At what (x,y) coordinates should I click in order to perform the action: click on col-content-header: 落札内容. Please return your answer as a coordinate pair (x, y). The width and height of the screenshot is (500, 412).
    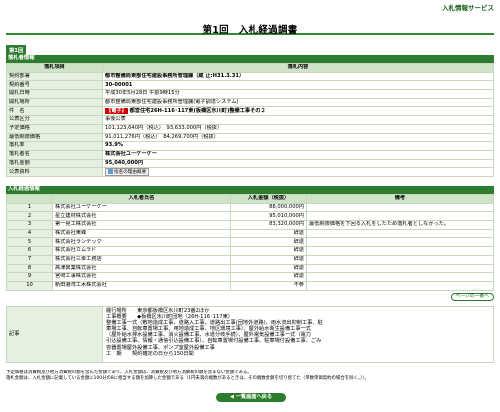
    Looking at the image, I should click on (298, 68).